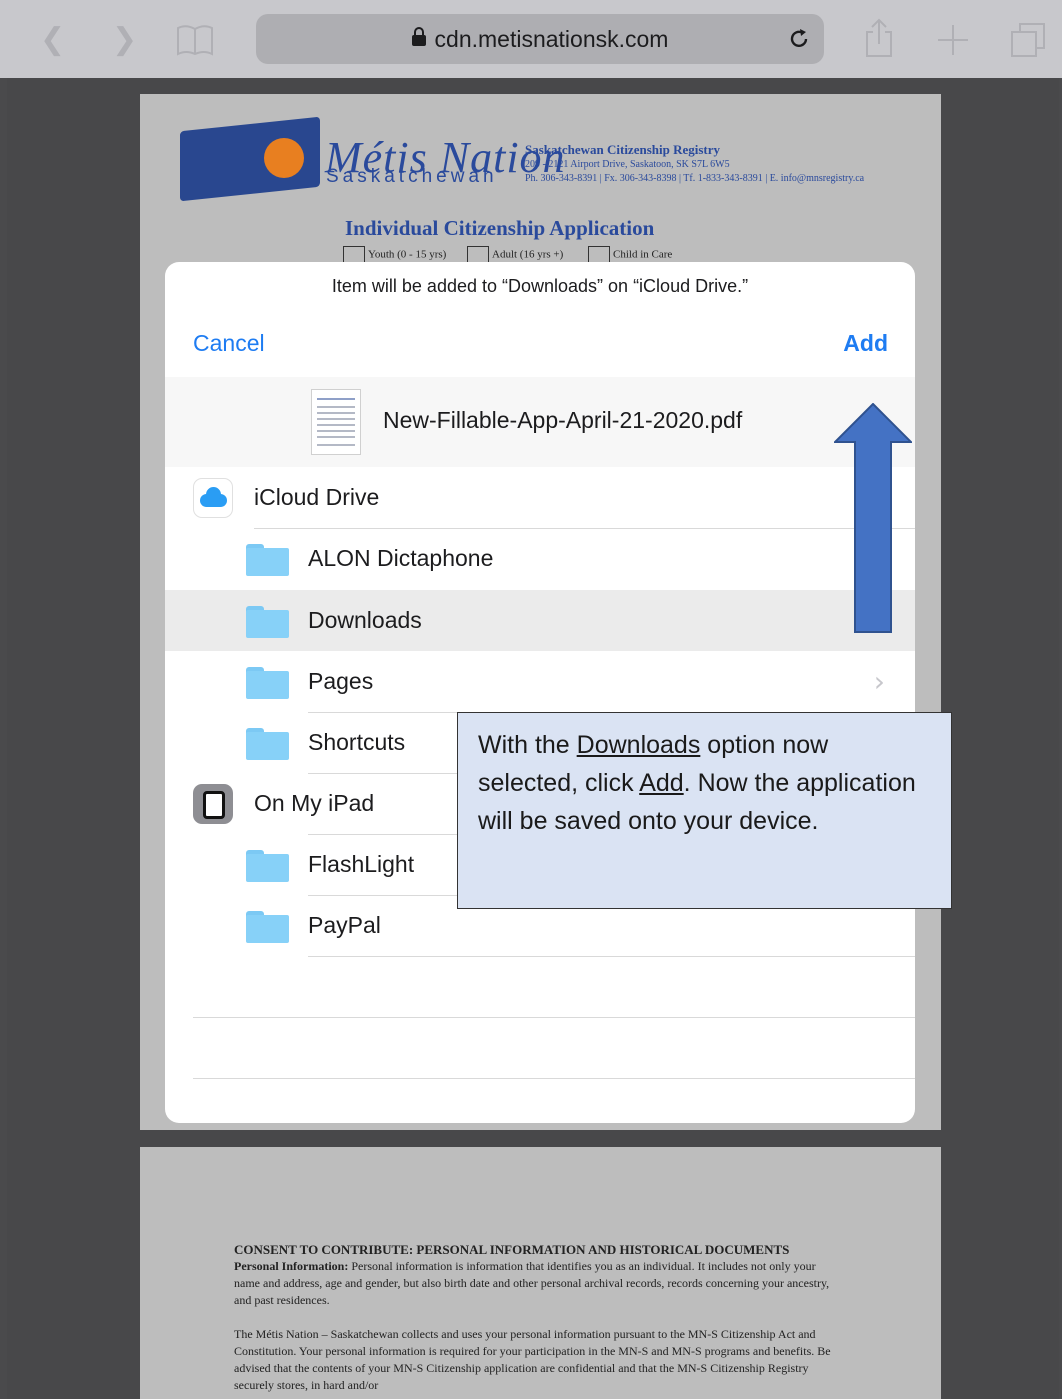 The width and height of the screenshot is (1062, 1399). I want to click on folder-pages: Pages ›, so click(540, 681).